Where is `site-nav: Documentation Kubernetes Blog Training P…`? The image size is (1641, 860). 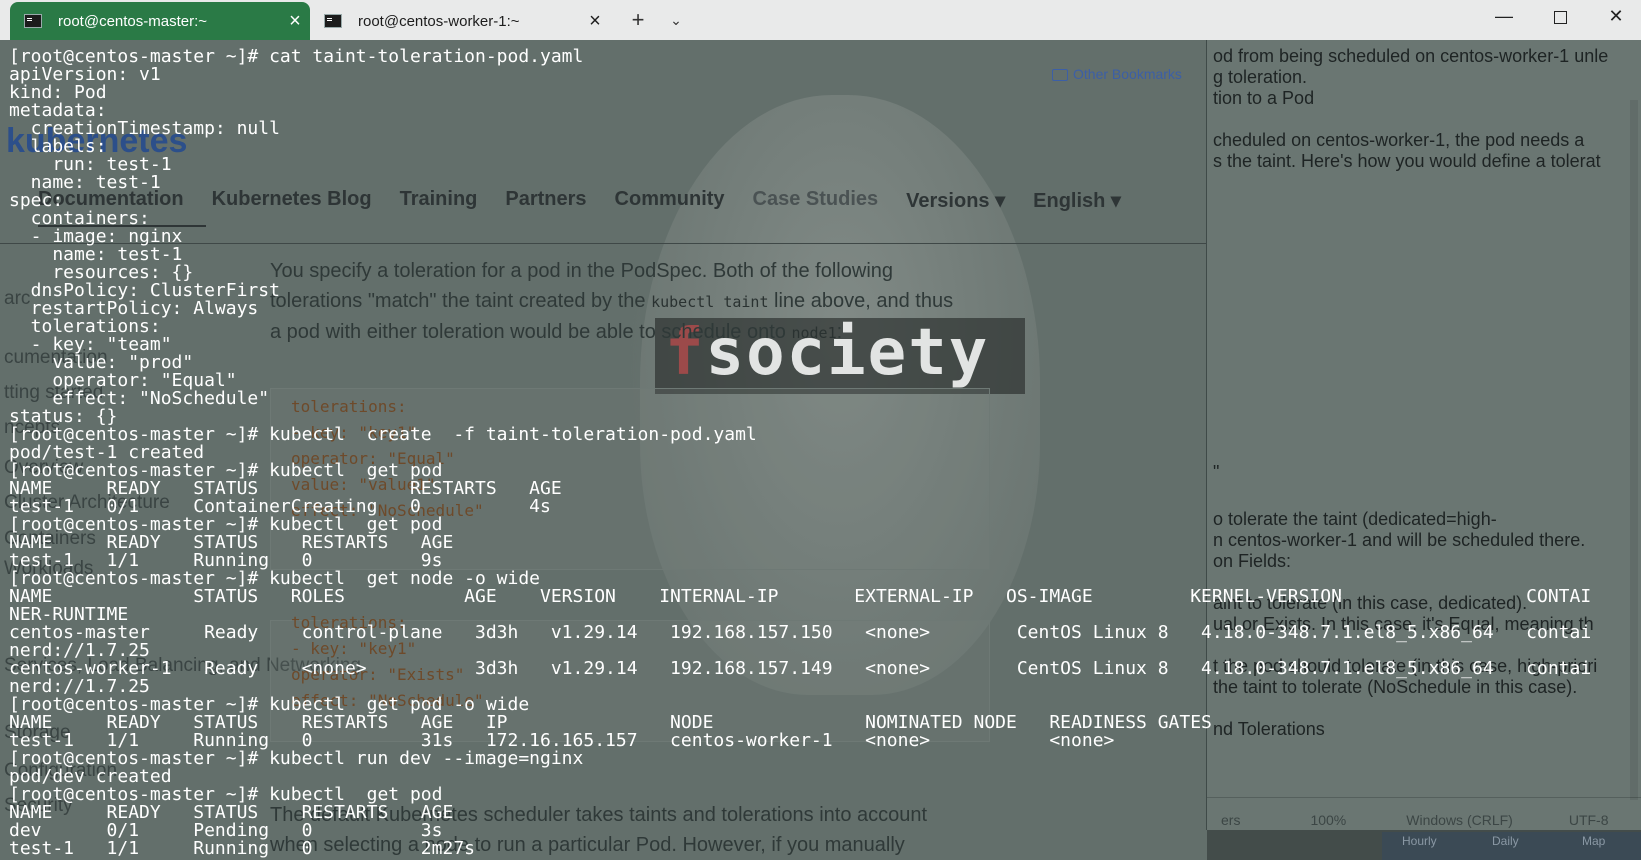 site-nav: Documentation Kubernetes Blog Training P… is located at coordinates (579, 200).